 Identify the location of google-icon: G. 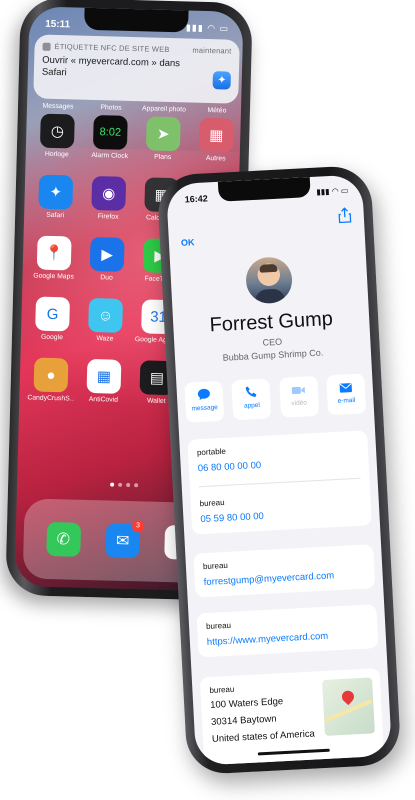
(53, 314).